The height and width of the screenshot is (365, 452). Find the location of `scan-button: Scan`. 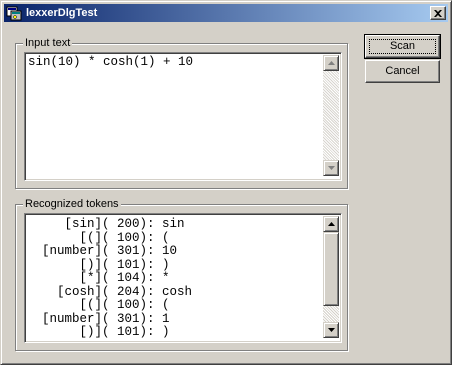

scan-button: Scan is located at coordinates (402, 46).